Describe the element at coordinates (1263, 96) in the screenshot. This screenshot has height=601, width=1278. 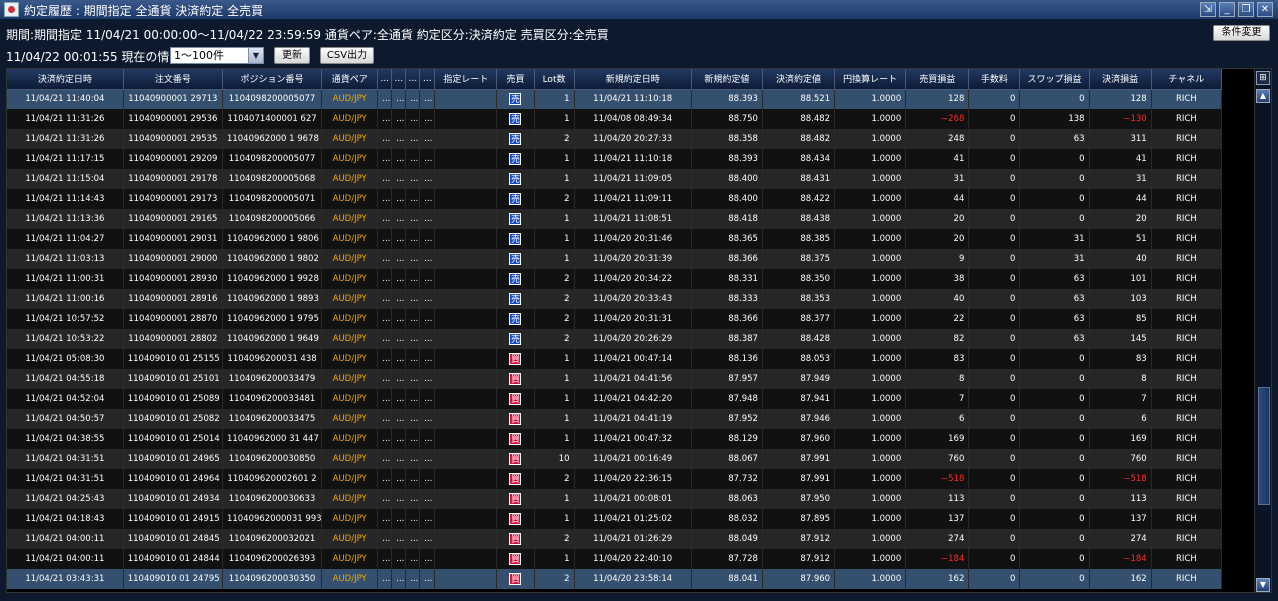
I see `scroll-up-button: ▲` at that location.